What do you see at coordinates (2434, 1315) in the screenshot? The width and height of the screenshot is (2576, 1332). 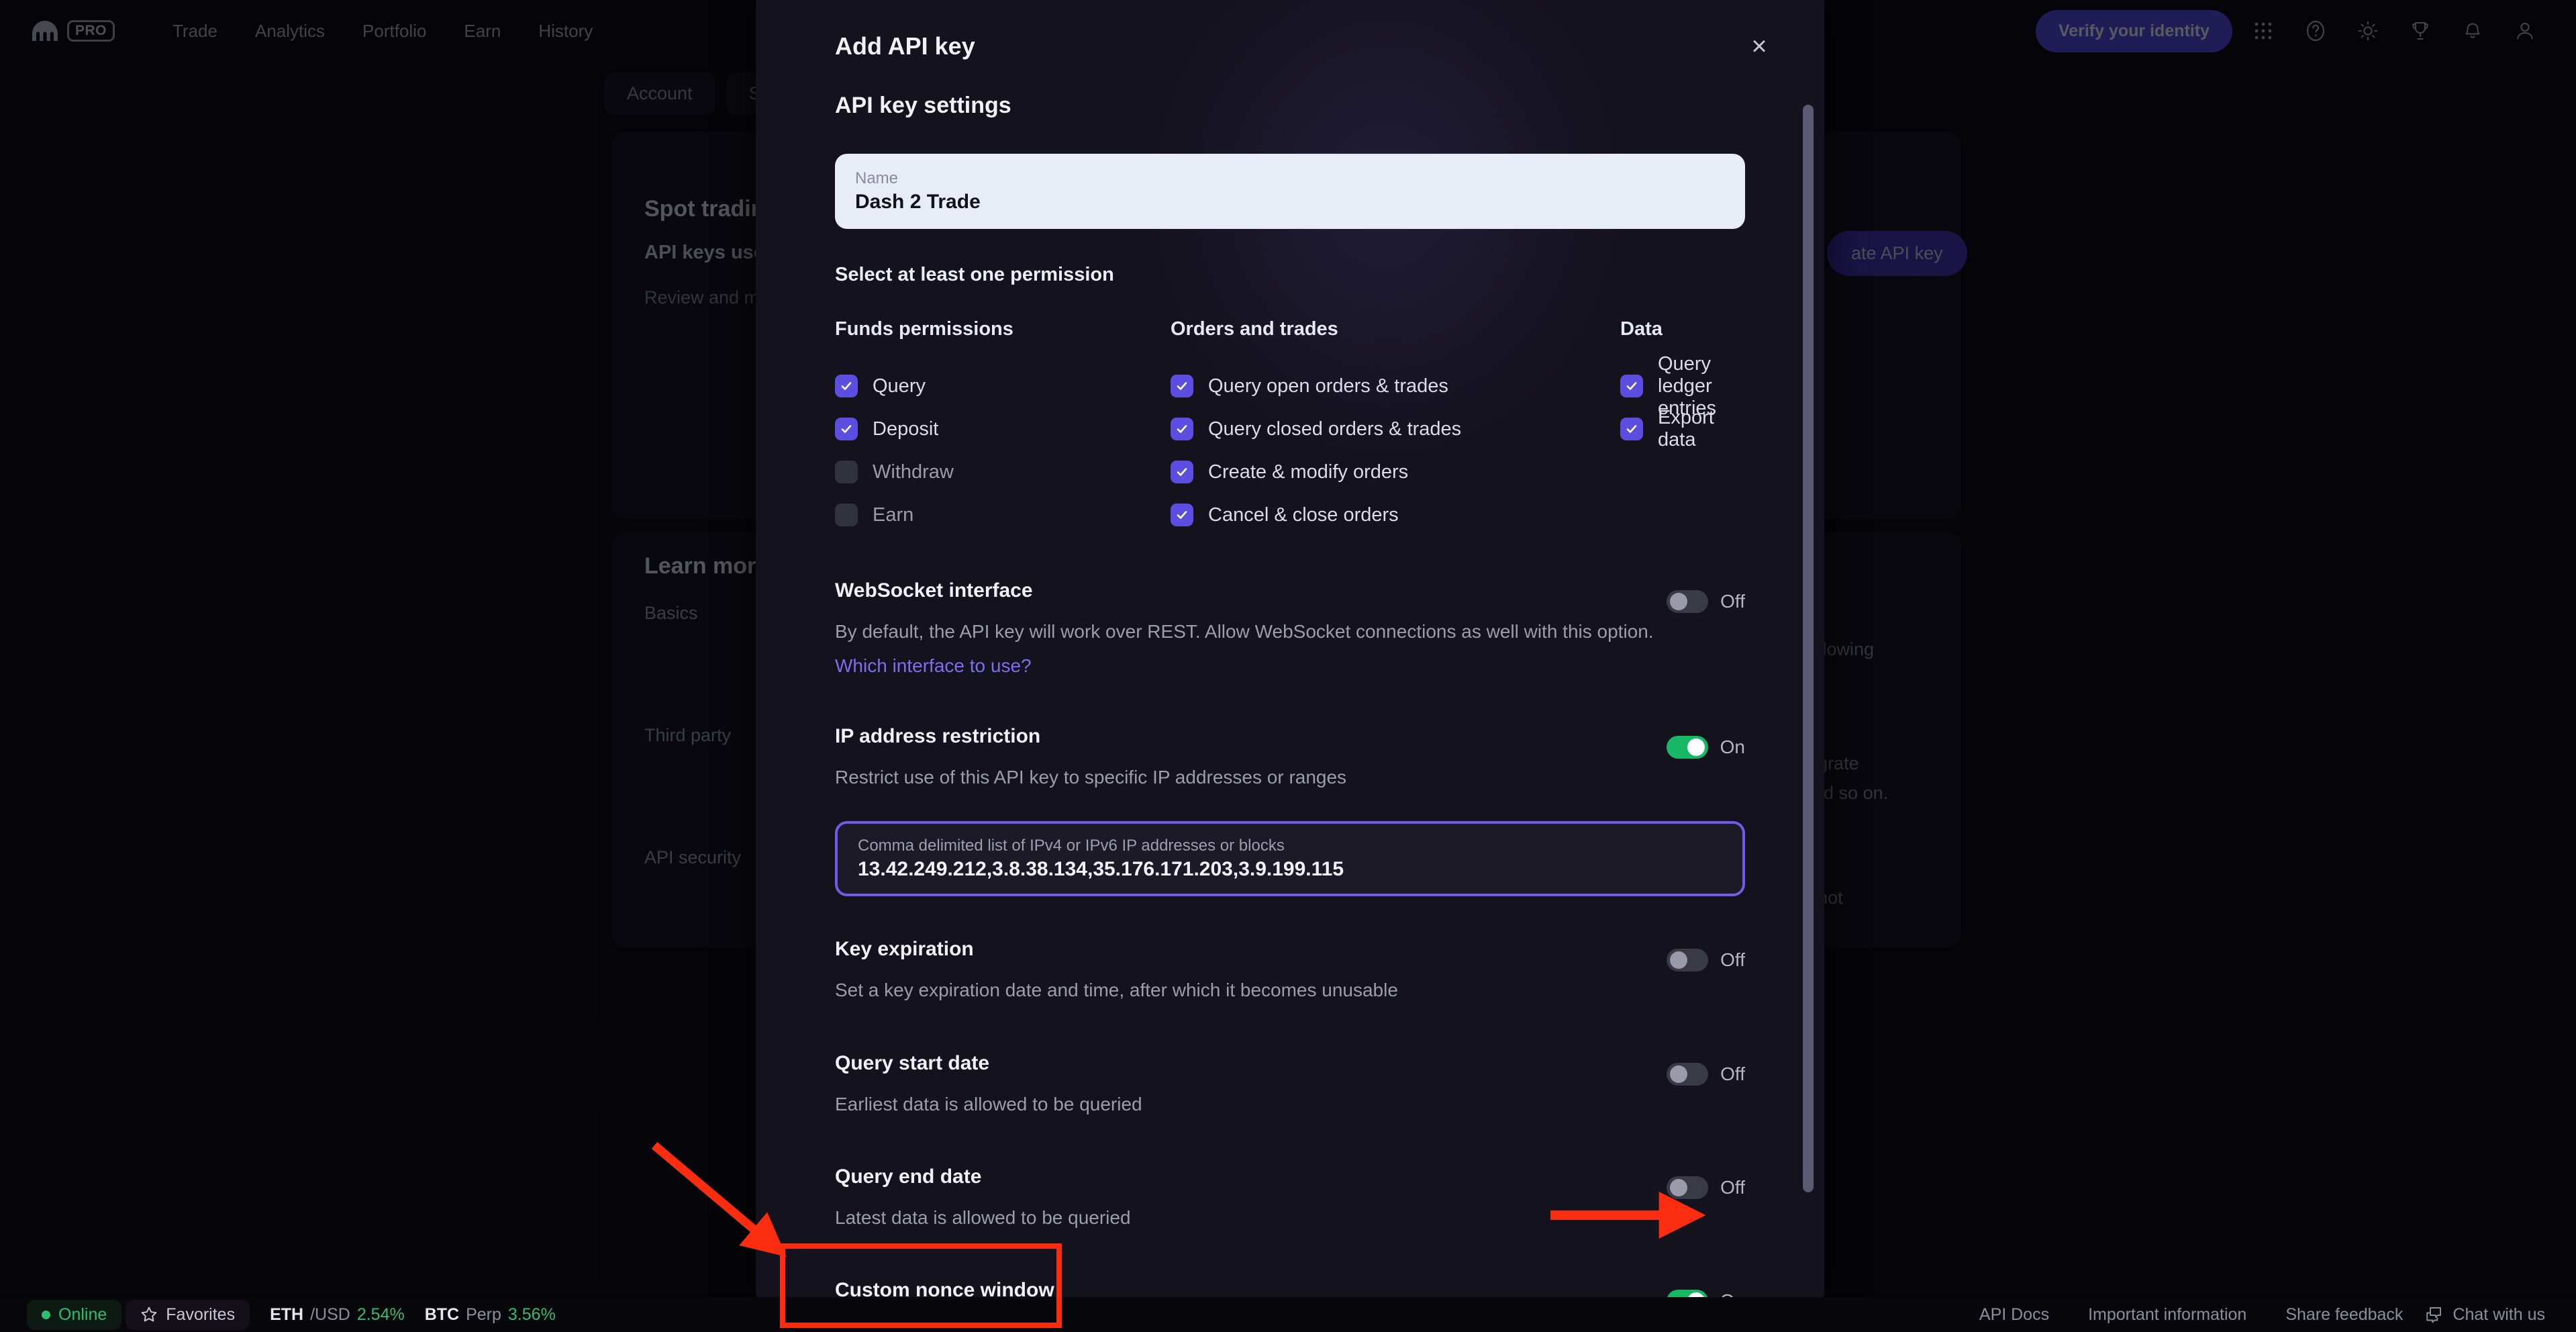 I see `chat-bubble-icon` at bounding box center [2434, 1315].